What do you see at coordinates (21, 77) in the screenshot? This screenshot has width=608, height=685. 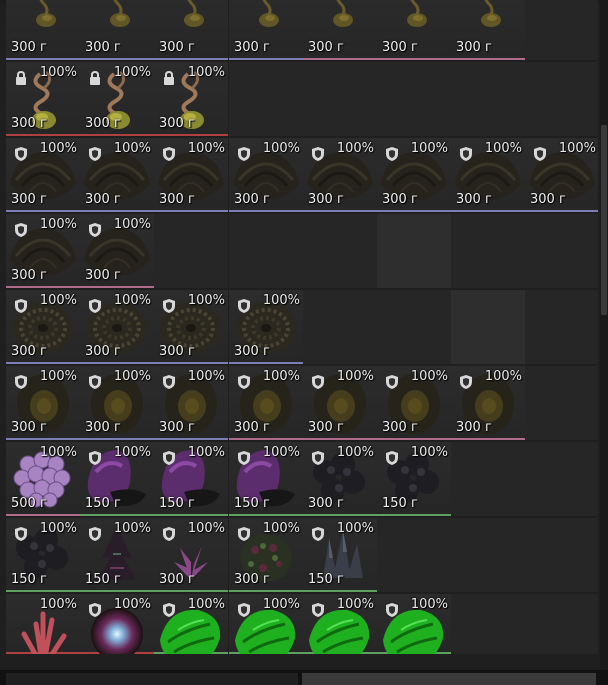 I see `lock-icon` at bounding box center [21, 77].